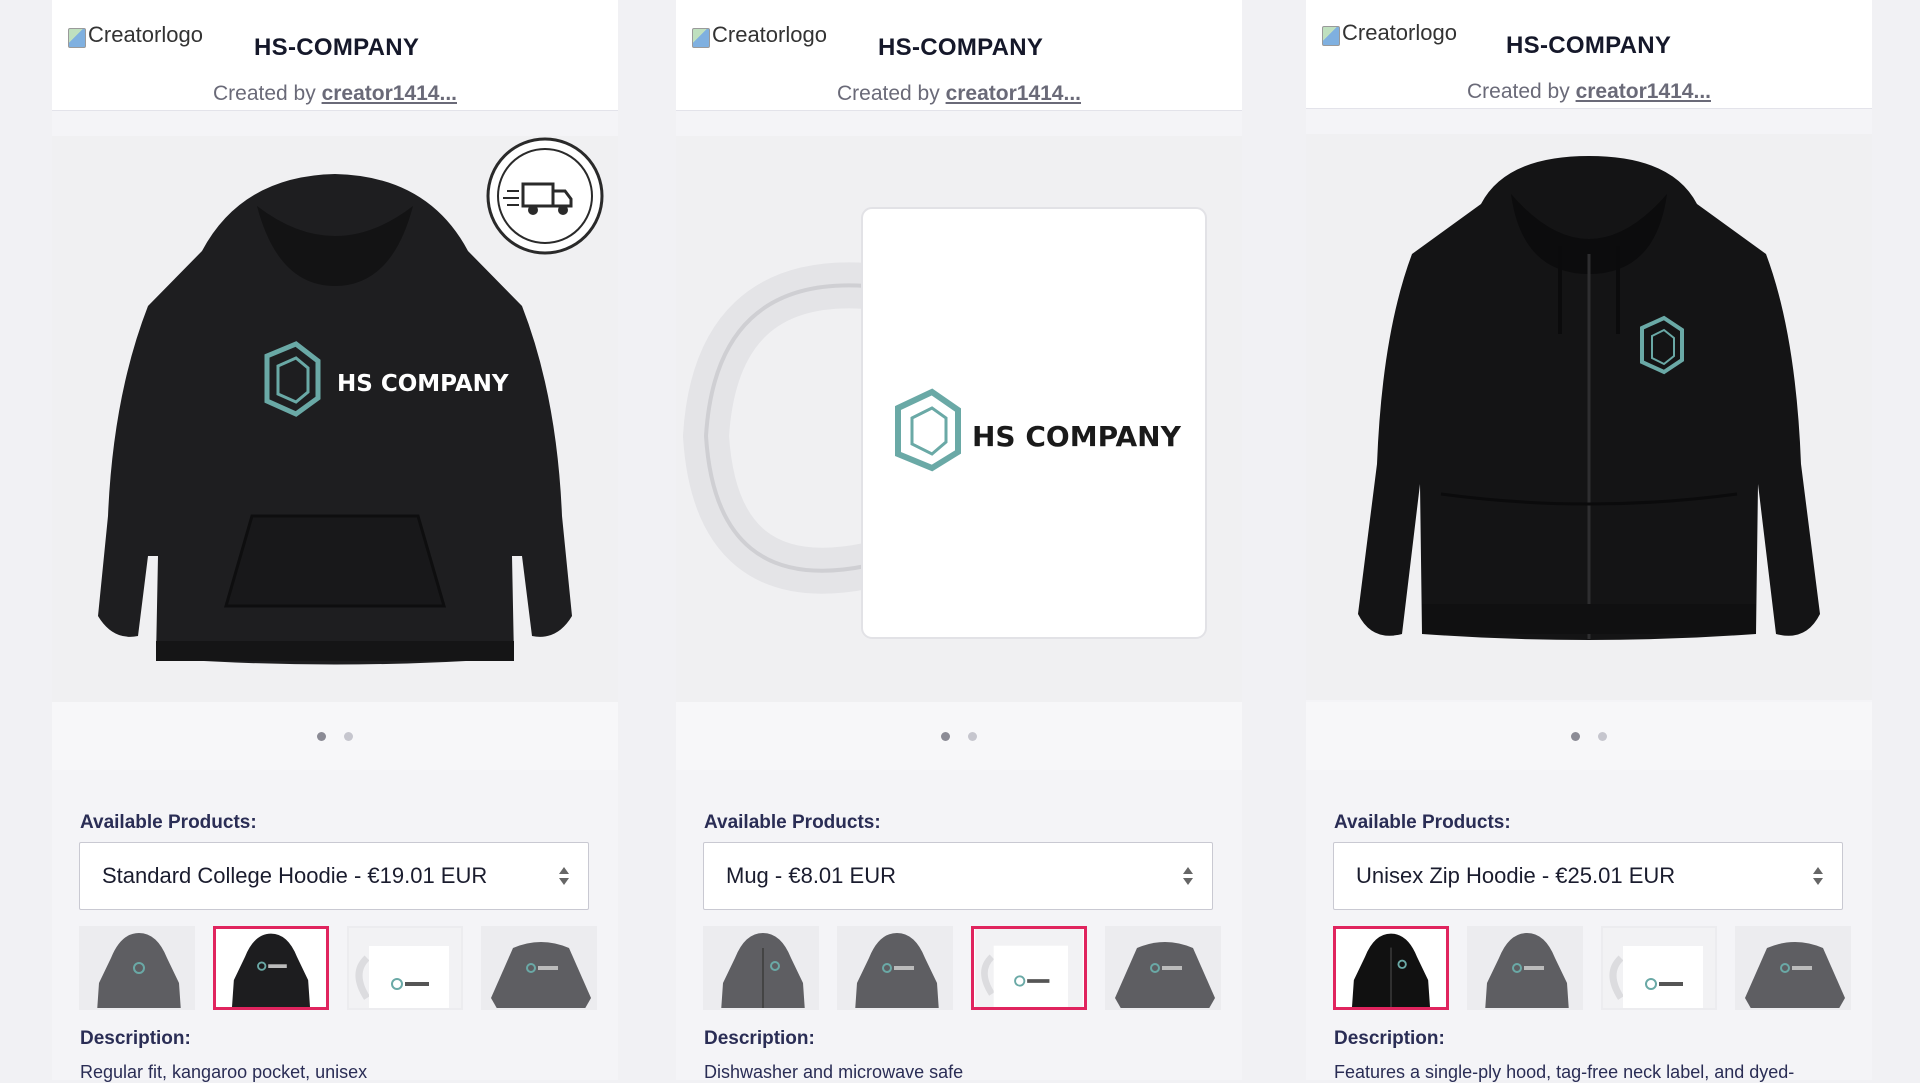  What do you see at coordinates (761, 968) in the screenshot?
I see `thumbnail-grey-zip-hoodie` at bounding box center [761, 968].